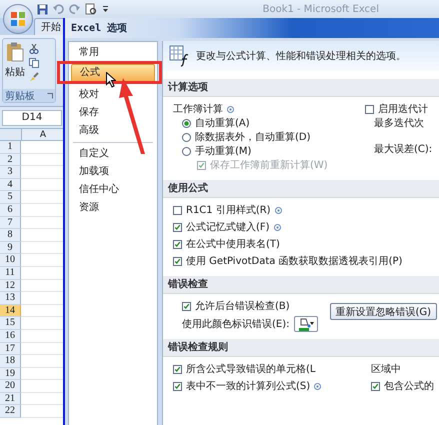 The width and height of the screenshot is (439, 425). What do you see at coordinates (409, 386) in the screenshot?
I see `checkbox-label: 包含公式的` at bounding box center [409, 386].